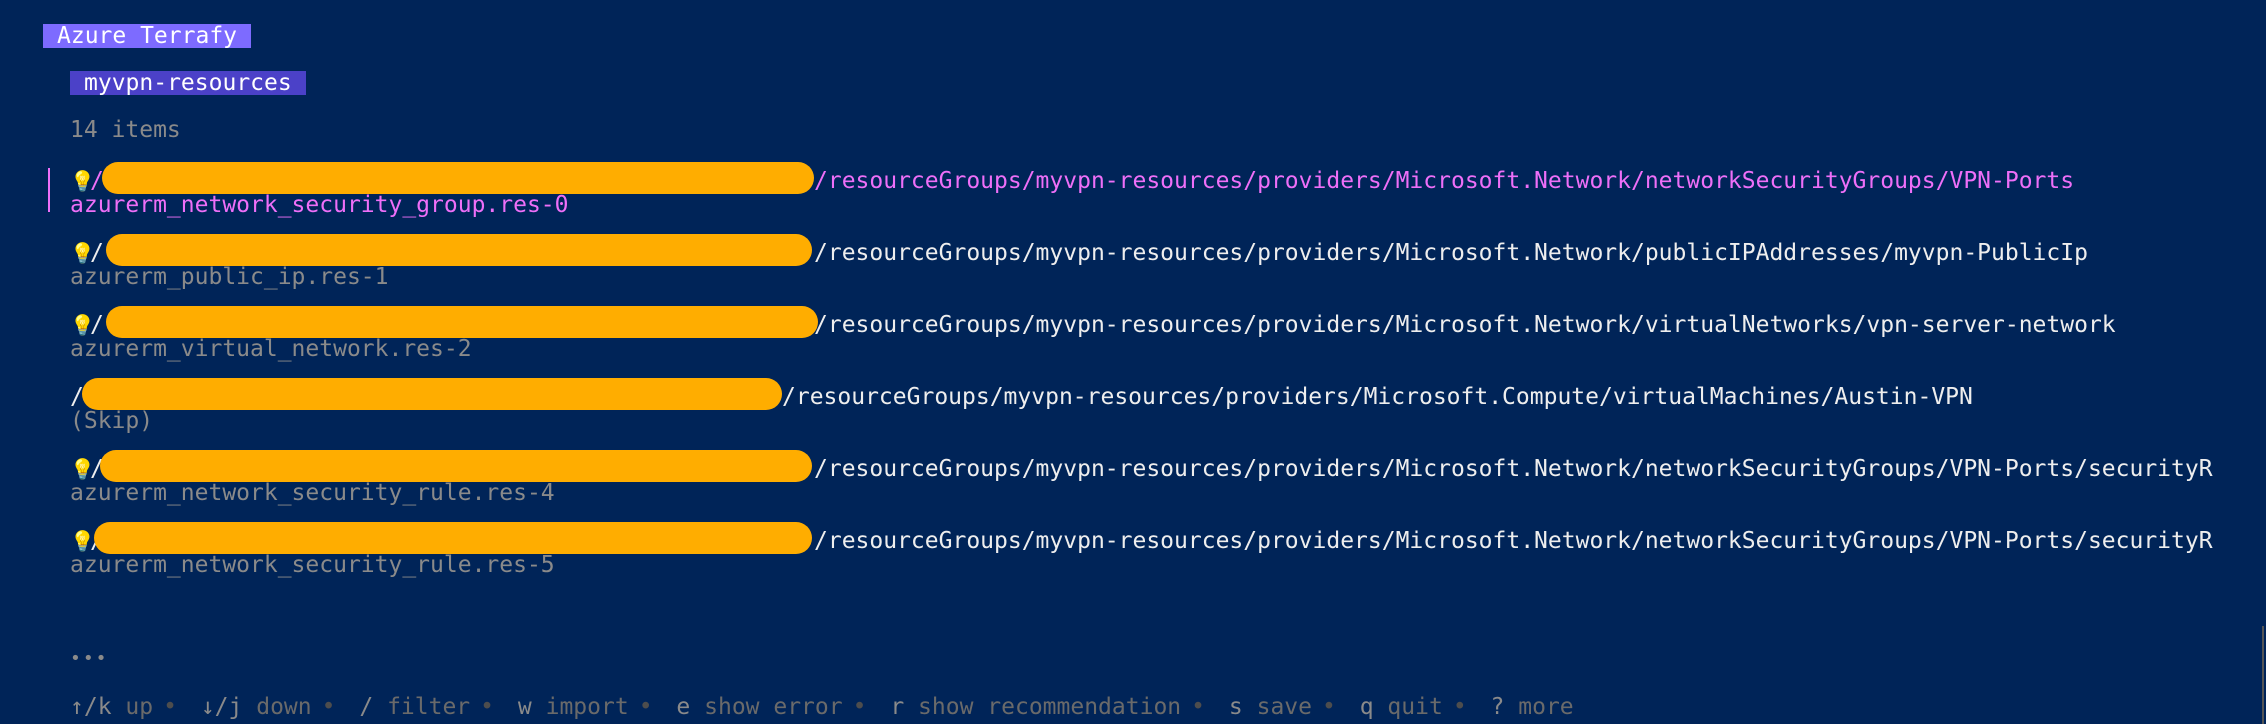 This screenshot has width=2266, height=724. What do you see at coordinates (1235, 707) in the screenshot?
I see `help-key: s` at bounding box center [1235, 707].